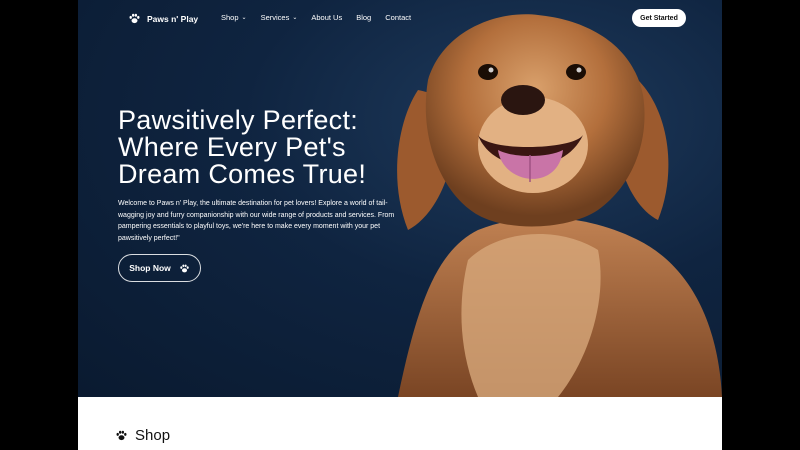  Describe the element at coordinates (230, 17) in the screenshot. I see `nav-item-label: Shop` at that location.